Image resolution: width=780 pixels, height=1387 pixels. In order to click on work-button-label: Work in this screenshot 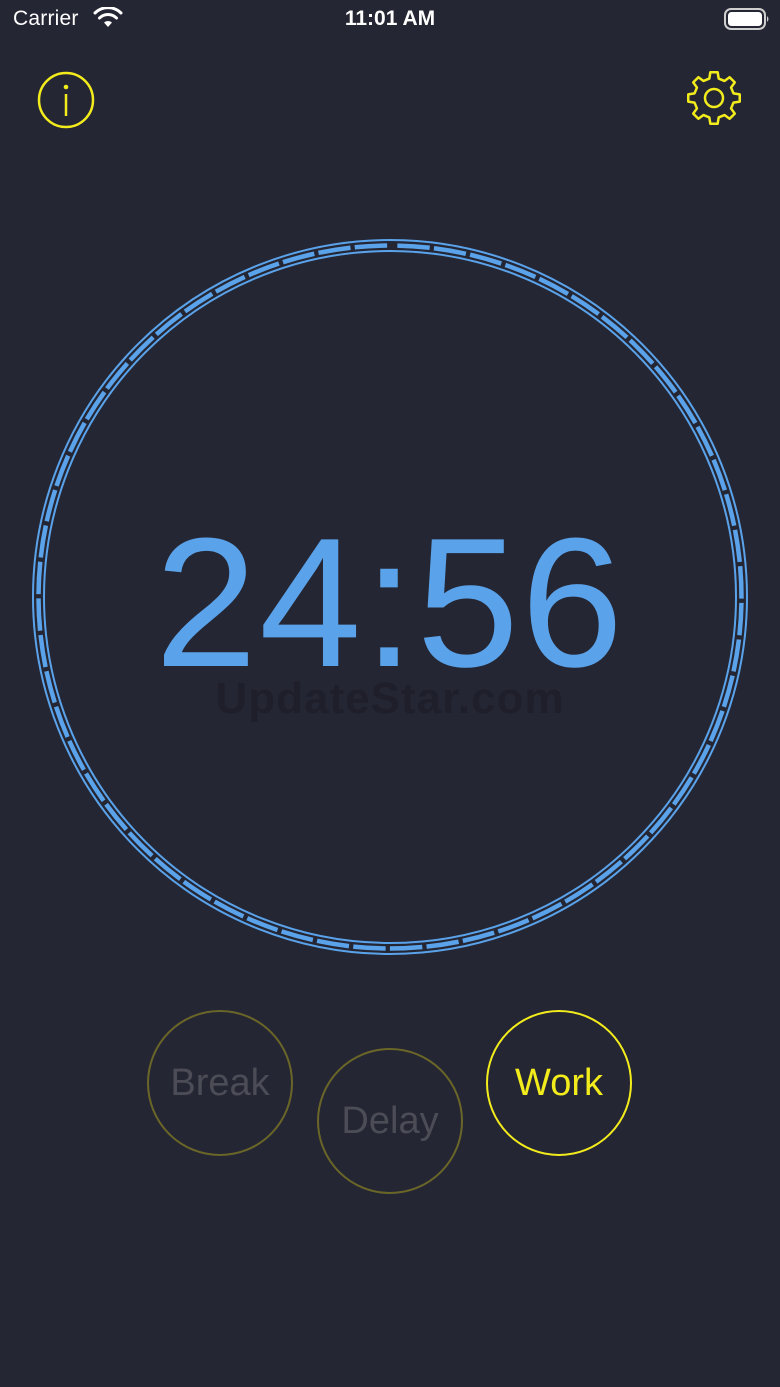, I will do `click(559, 1082)`.